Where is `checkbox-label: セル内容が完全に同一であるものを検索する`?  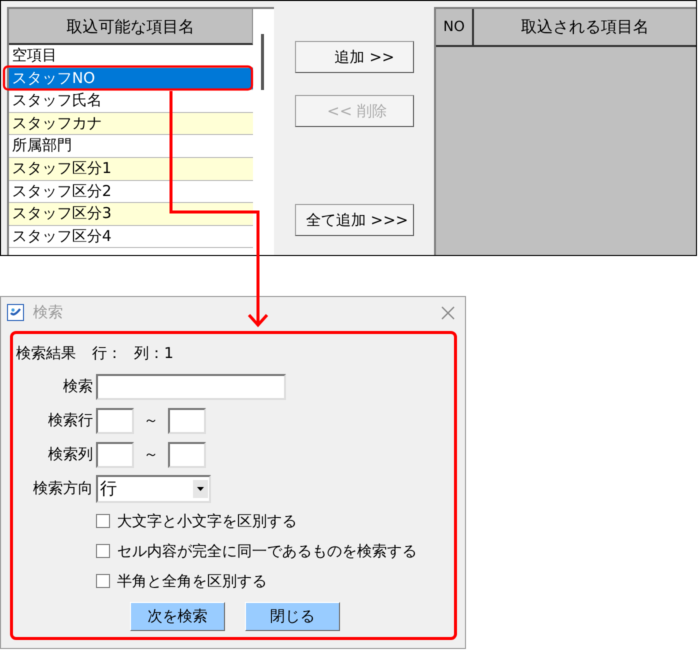 checkbox-label: セル内容が完全に同一であるものを検索する is located at coordinates (267, 551).